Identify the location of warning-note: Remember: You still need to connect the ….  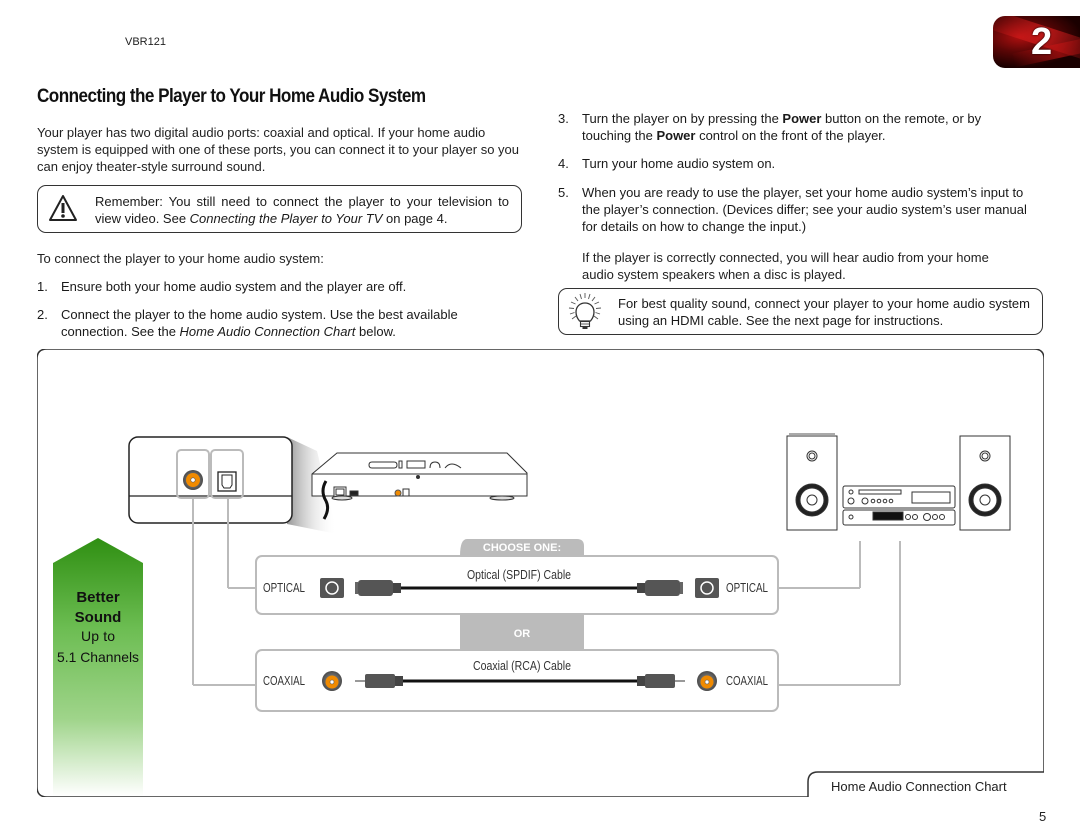
(279, 209).